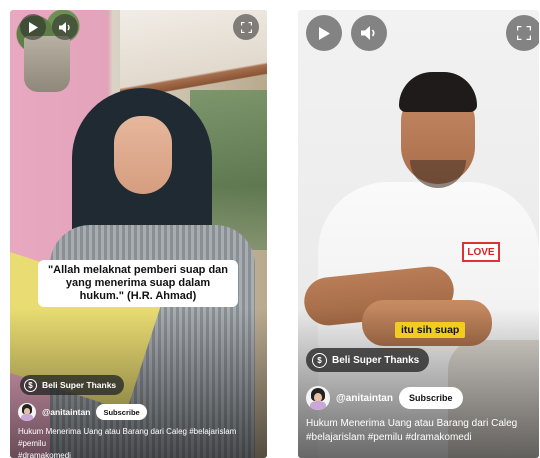 Image resolution: width=540 pixels, height=458 pixels. What do you see at coordinates (47, 64) in the screenshot?
I see `plant-pot` at bounding box center [47, 64].